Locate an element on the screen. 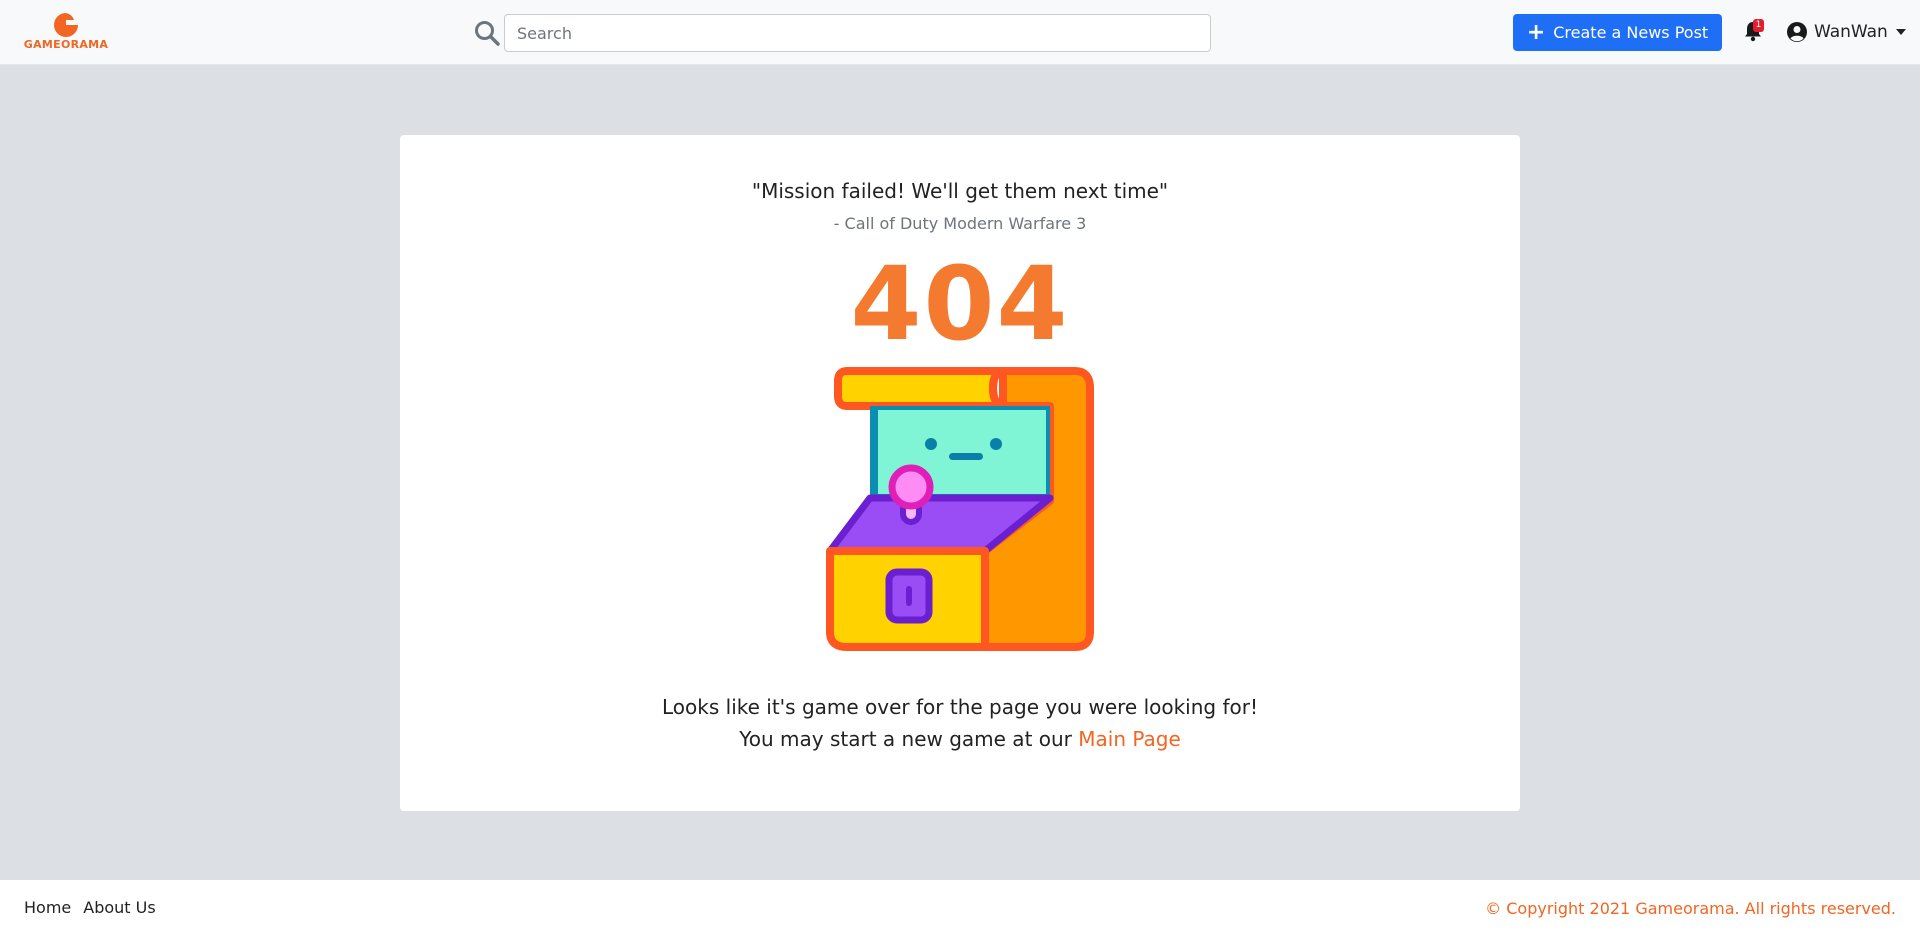  footer-link-about-us: About Us is located at coordinates (119, 907).